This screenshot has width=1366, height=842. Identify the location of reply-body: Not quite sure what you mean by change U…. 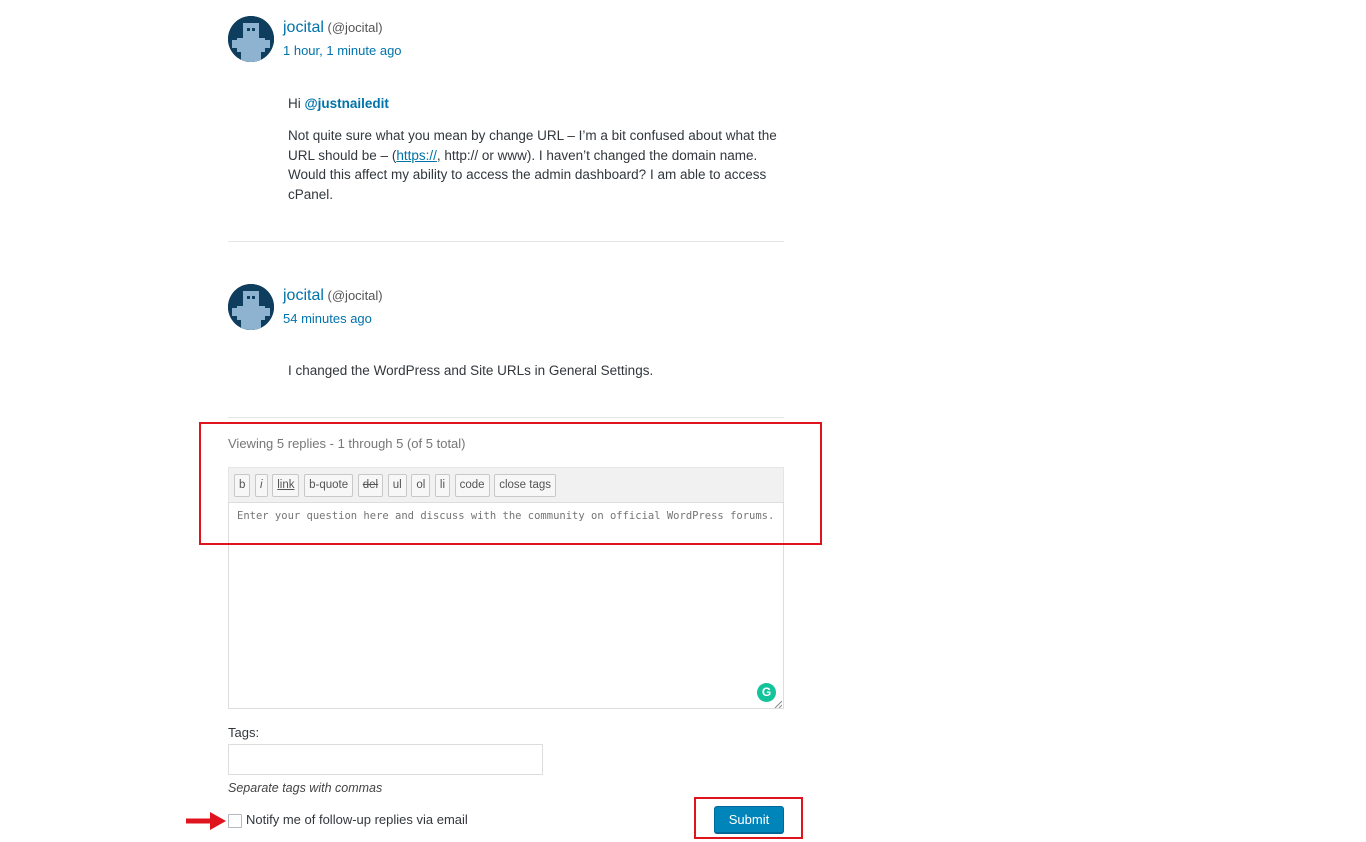
(533, 165).